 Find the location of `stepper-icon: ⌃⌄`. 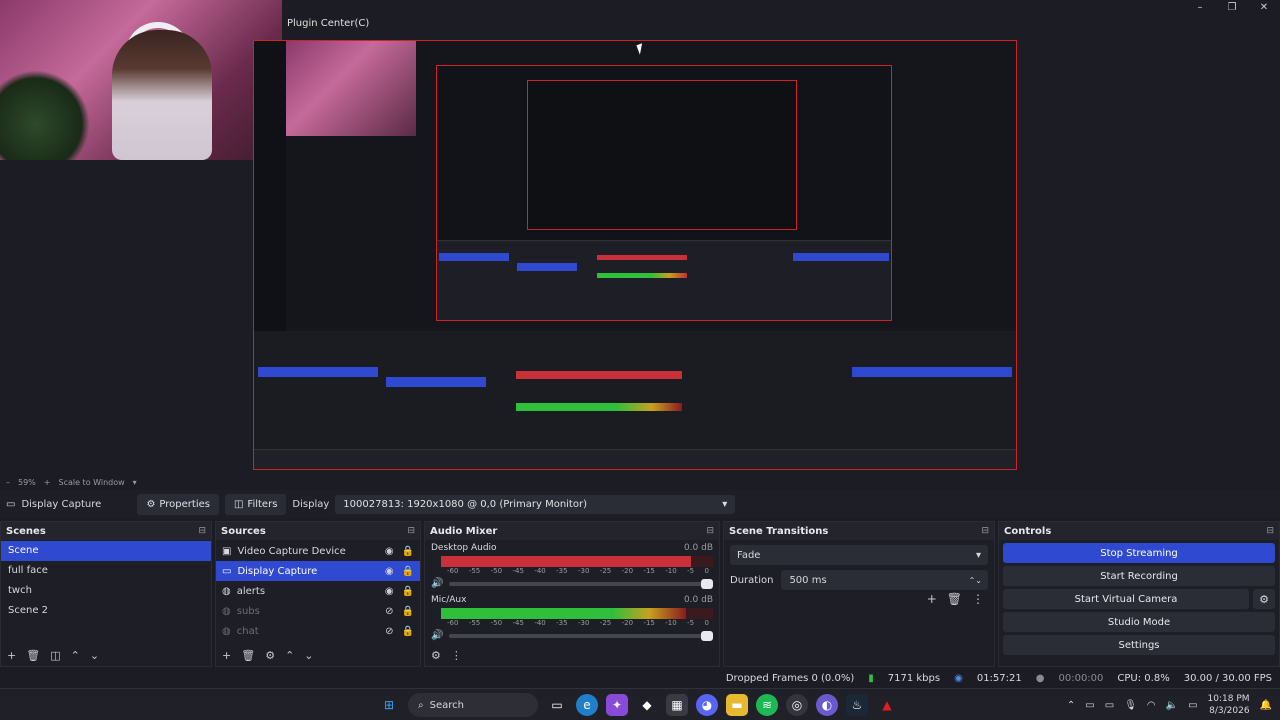

stepper-icon: ⌃⌄ is located at coordinates (975, 580).